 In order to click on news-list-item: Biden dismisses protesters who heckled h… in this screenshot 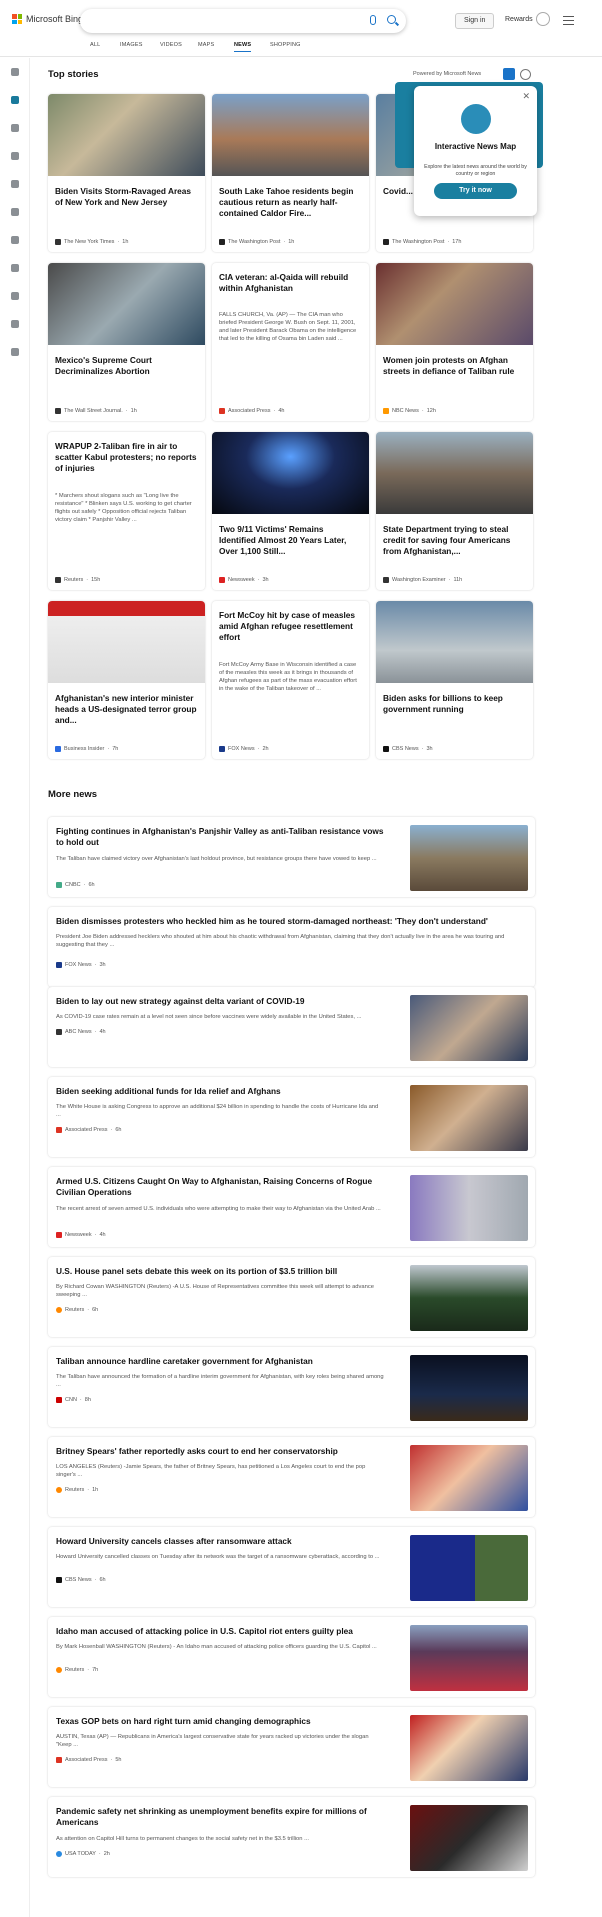, I will do `click(291, 947)`.